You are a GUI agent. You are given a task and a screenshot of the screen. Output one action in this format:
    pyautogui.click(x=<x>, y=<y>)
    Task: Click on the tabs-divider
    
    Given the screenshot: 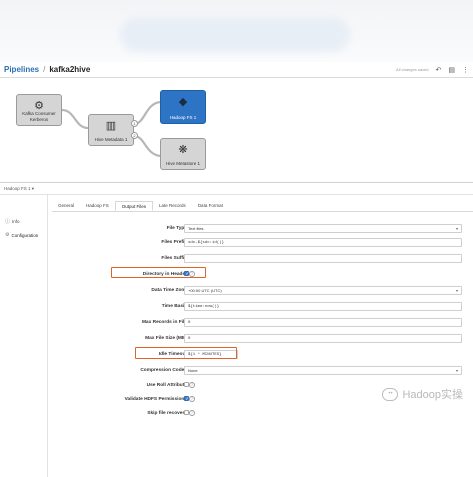 What is the action you would take?
    pyautogui.click(x=262, y=211)
    